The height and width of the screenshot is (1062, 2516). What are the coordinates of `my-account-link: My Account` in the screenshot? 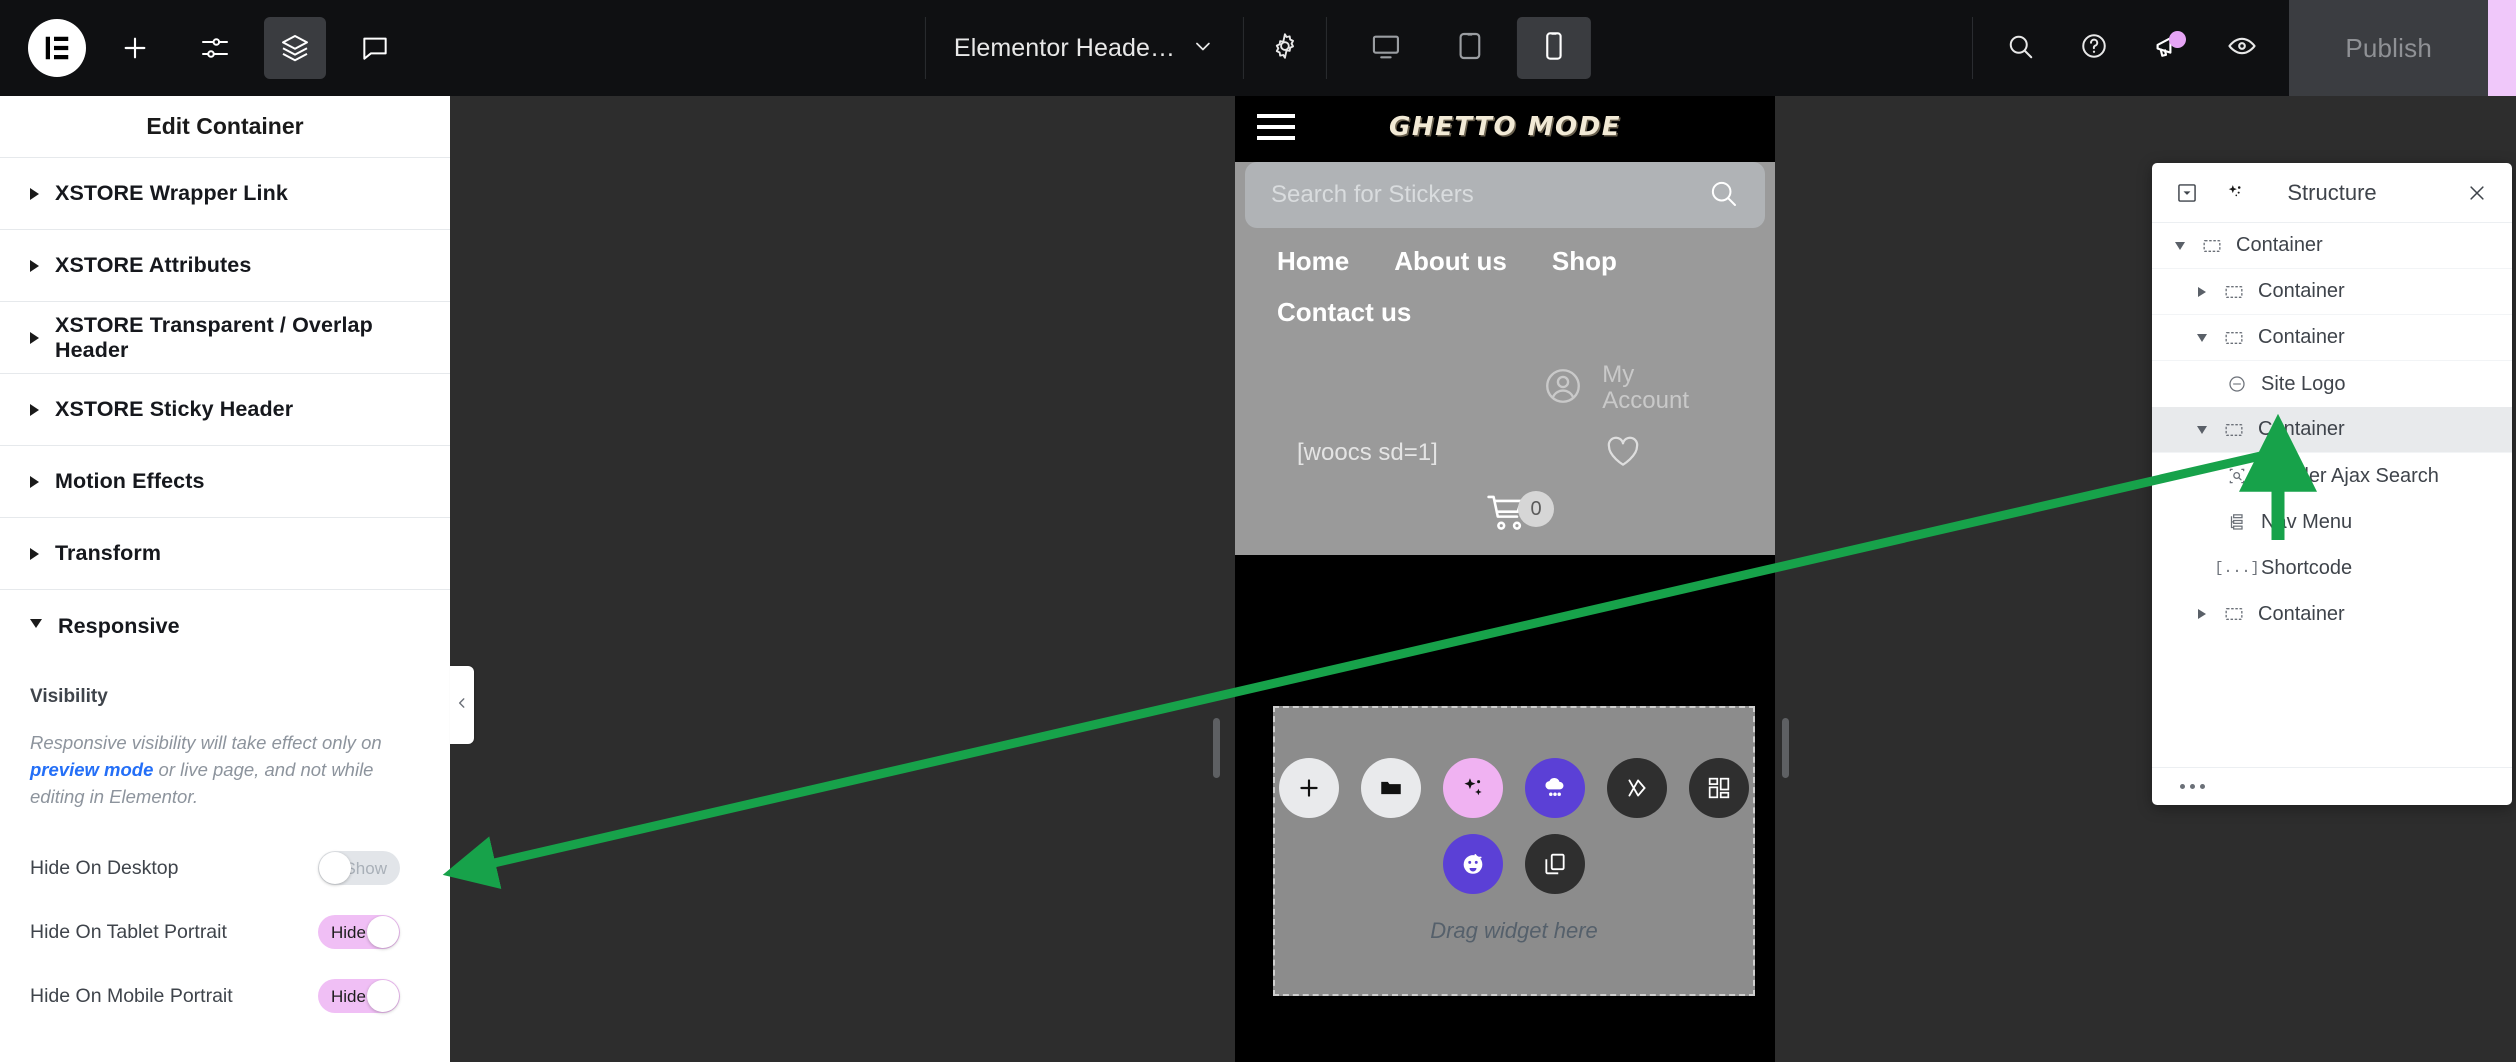 It's located at (1505, 381).